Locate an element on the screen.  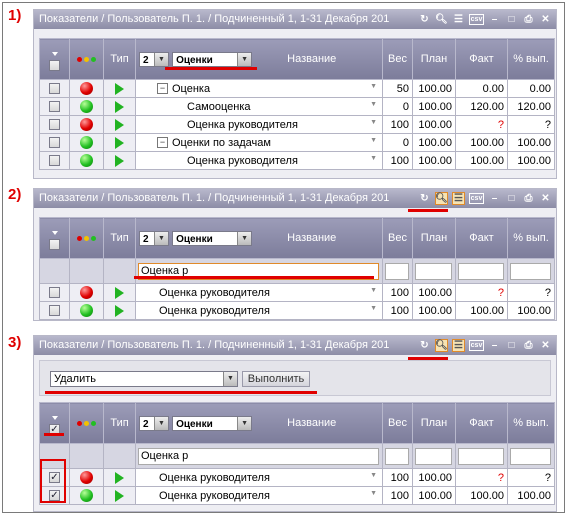
plan-filter-input is located at coordinates (433, 456).